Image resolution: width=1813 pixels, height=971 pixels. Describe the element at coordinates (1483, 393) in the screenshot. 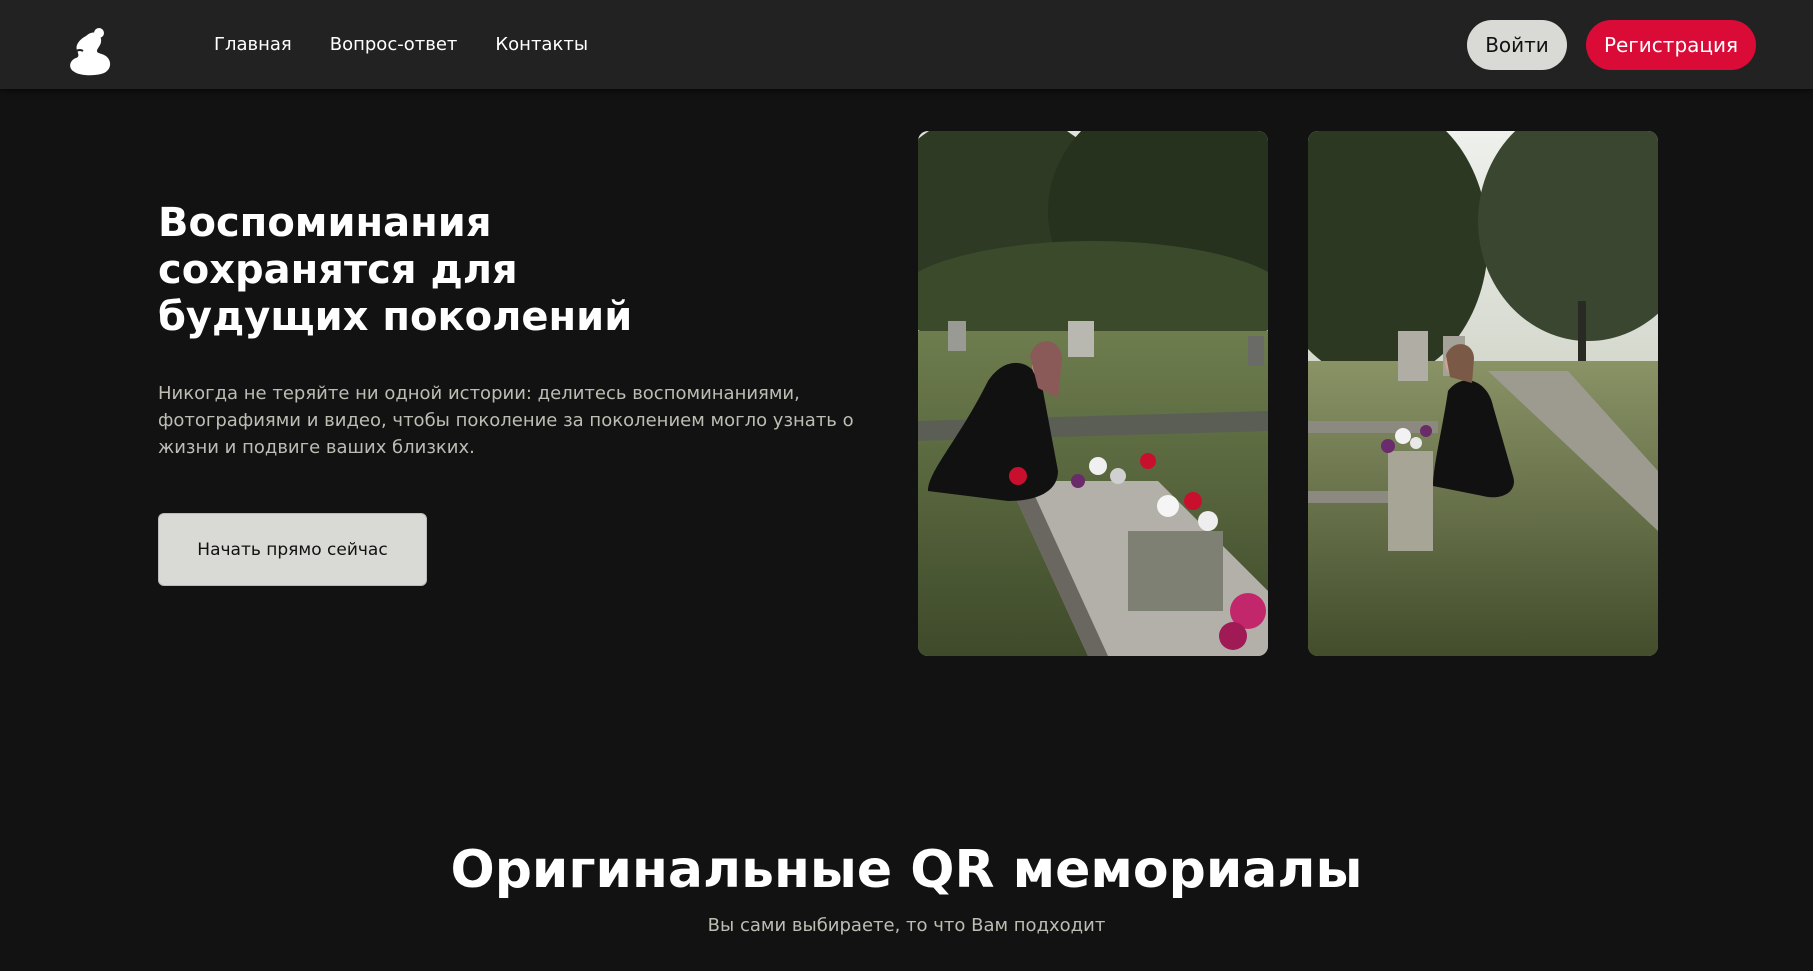

I see `hero-photo-woman-placing-flowers` at that location.